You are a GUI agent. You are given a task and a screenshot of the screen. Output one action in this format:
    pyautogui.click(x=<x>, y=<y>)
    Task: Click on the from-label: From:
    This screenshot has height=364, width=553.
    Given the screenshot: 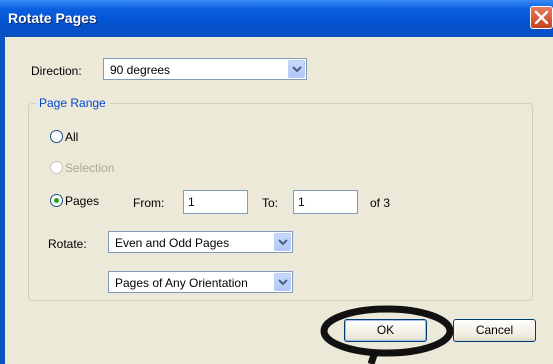 What is the action you would take?
    pyautogui.click(x=149, y=203)
    